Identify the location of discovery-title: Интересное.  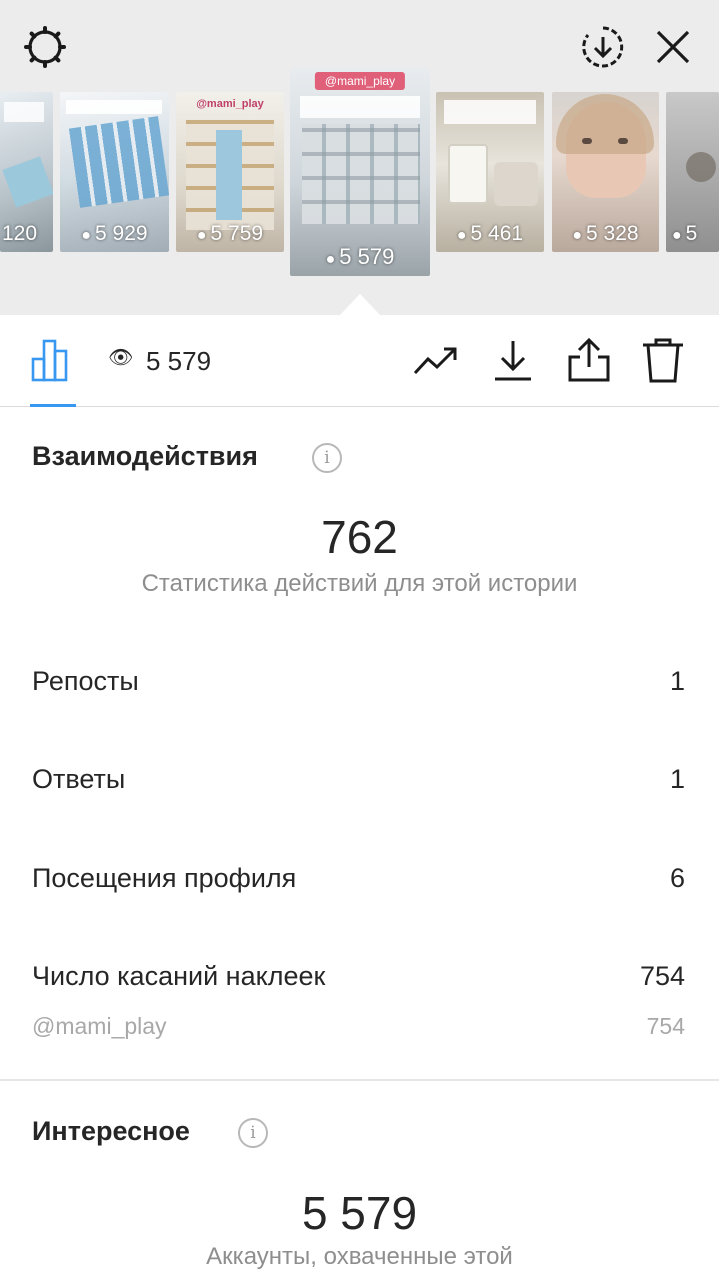
(111, 1131).